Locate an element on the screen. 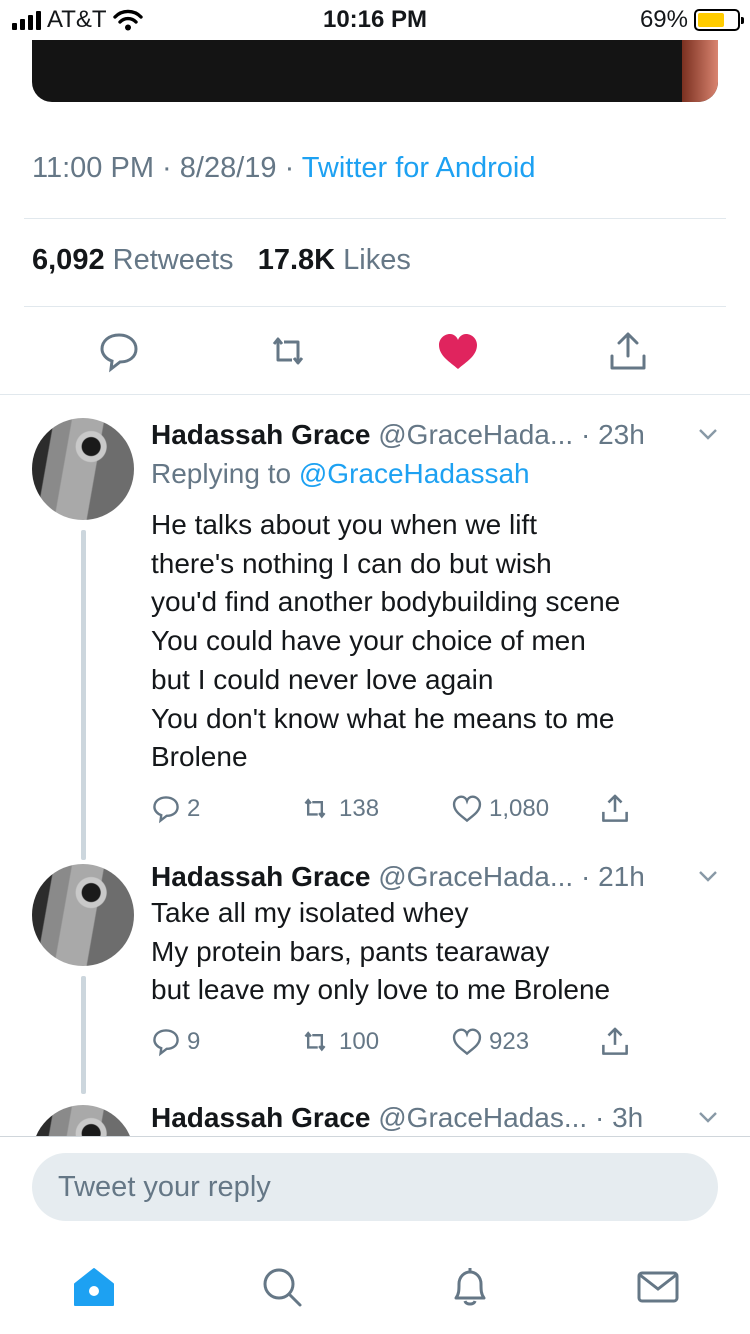 This screenshot has height=1334, width=750. tab-search is located at coordinates (282, 1287).